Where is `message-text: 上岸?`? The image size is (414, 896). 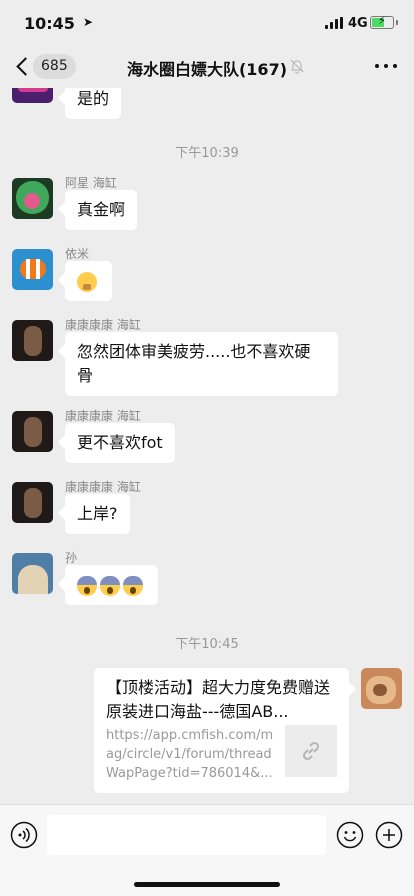
message-text: 上岸? is located at coordinates (97, 513).